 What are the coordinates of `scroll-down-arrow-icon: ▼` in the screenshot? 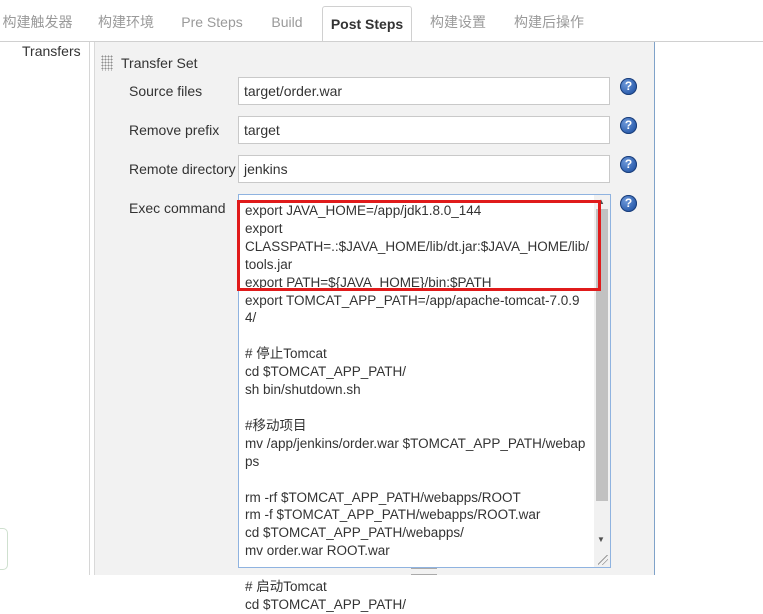 It's located at (601, 539).